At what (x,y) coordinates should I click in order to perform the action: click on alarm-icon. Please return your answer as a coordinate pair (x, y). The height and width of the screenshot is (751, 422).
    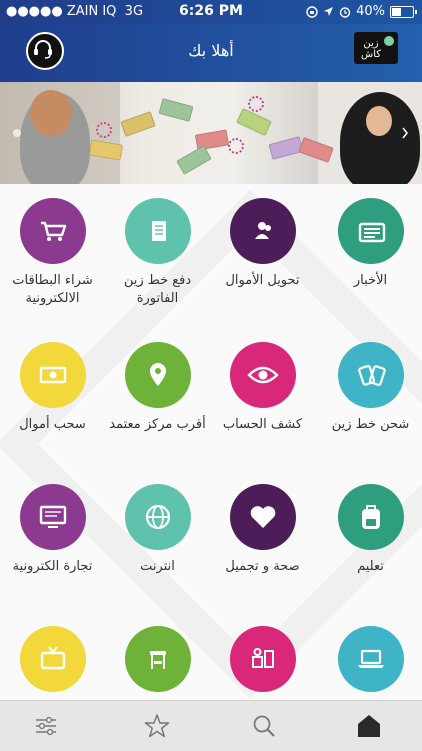
    Looking at the image, I should click on (345, 12).